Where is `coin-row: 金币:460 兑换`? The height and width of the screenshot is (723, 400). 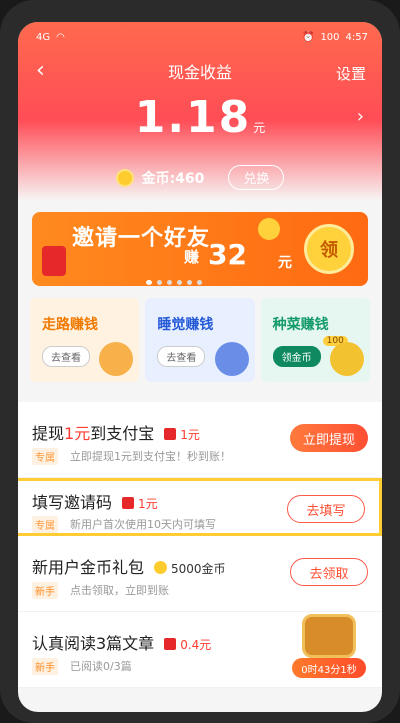 coin-row: 金币:460 兑换 is located at coordinates (200, 177).